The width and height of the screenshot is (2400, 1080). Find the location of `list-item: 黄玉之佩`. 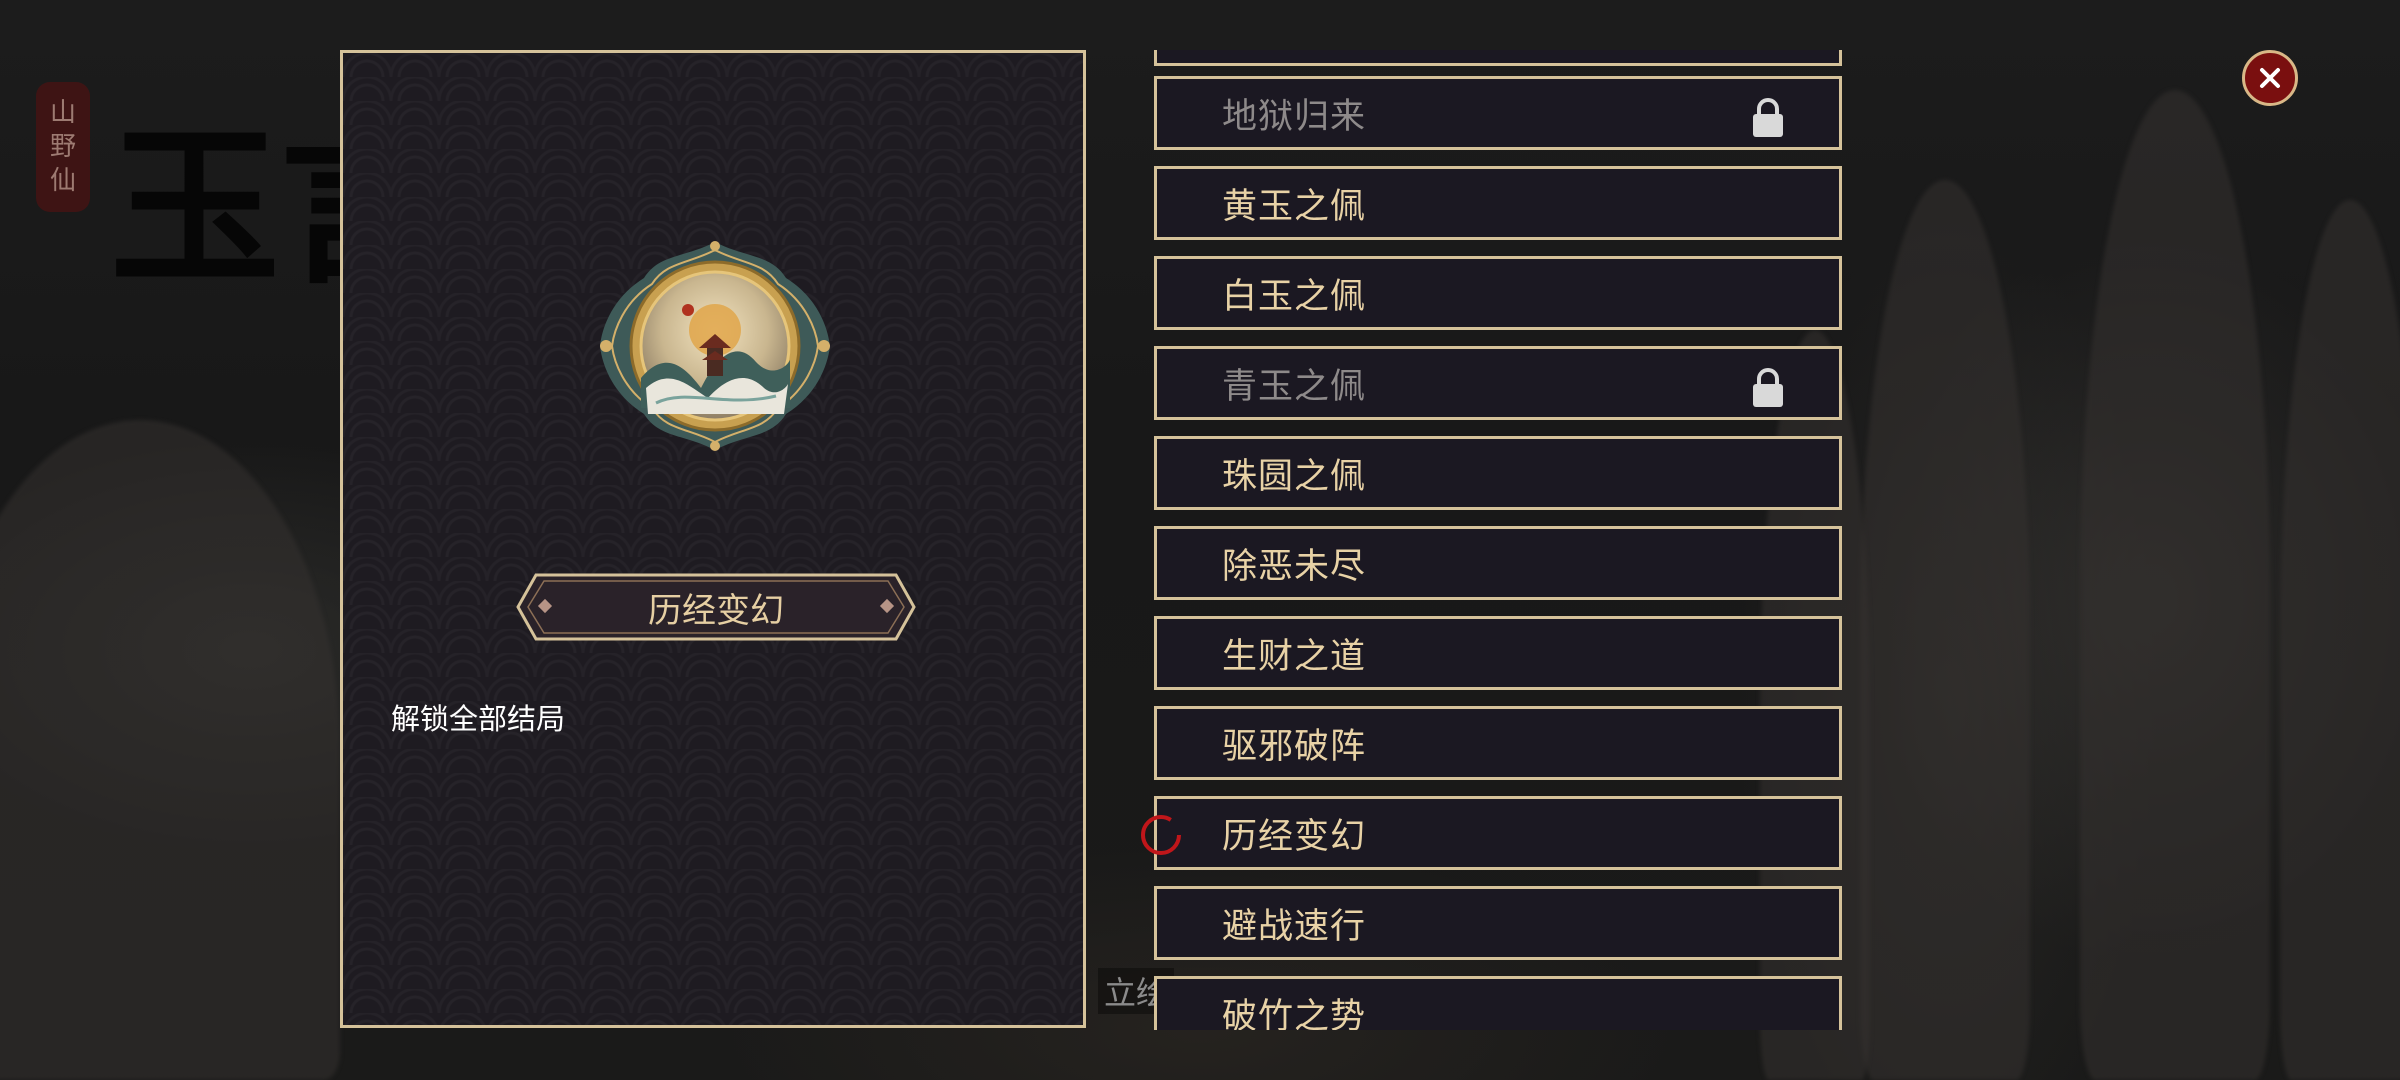

list-item: 黄玉之佩 is located at coordinates (1498, 203).